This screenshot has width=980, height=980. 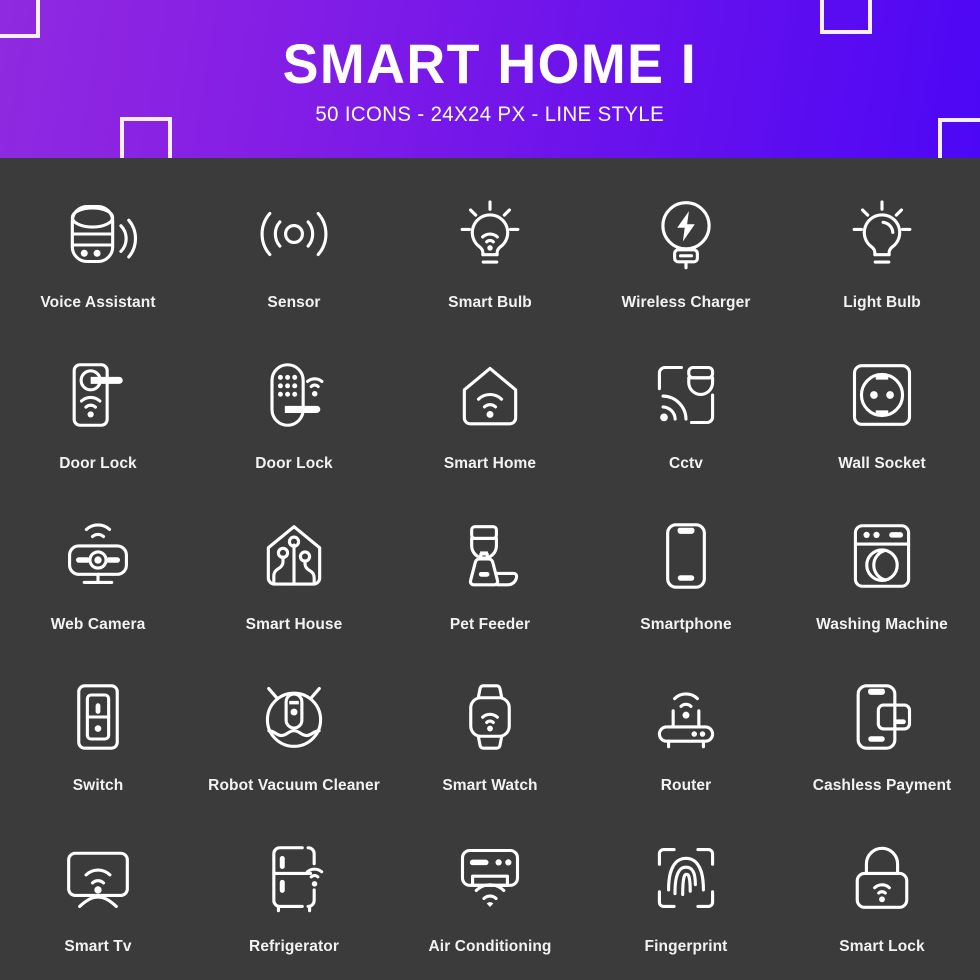 What do you see at coordinates (882, 463) in the screenshot?
I see `icon-label: Wall Socket` at bounding box center [882, 463].